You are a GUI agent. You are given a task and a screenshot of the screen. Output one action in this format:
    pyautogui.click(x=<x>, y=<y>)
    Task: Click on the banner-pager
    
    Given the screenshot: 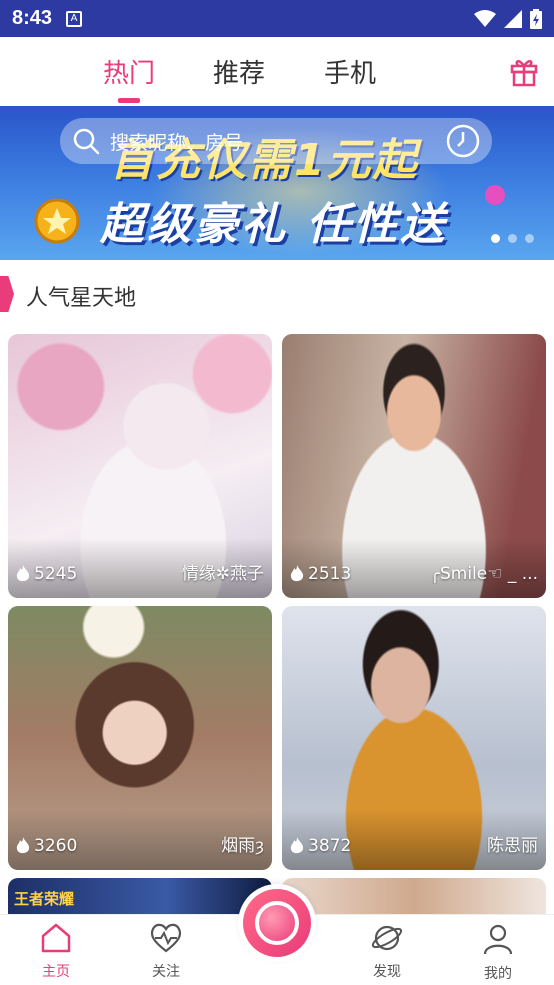 What is the action you would take?
    pyautogui.click(x=512, y=238)
    